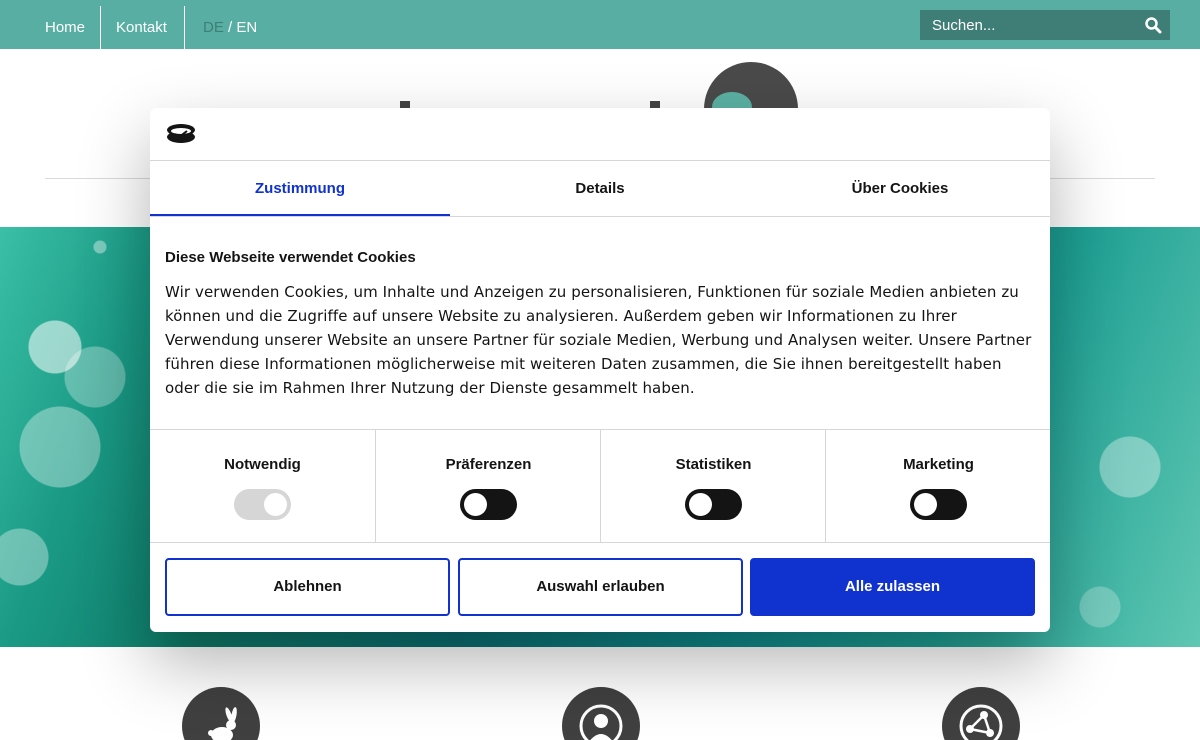 This screenshot has height=740, width=1200. What do you see at coordinates (900, 188) in the screenshot?
I see `tab-ueber-cookies: Über Cookies` at bounding box center [900, 188].